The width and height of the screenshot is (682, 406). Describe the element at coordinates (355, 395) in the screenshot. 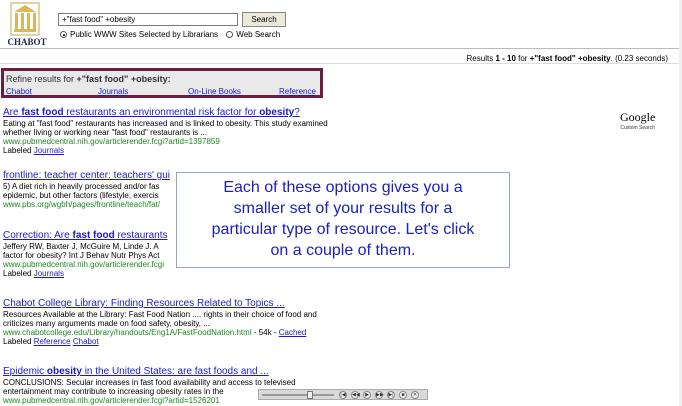

I see `rewind-icon: ◀◀` at that location.